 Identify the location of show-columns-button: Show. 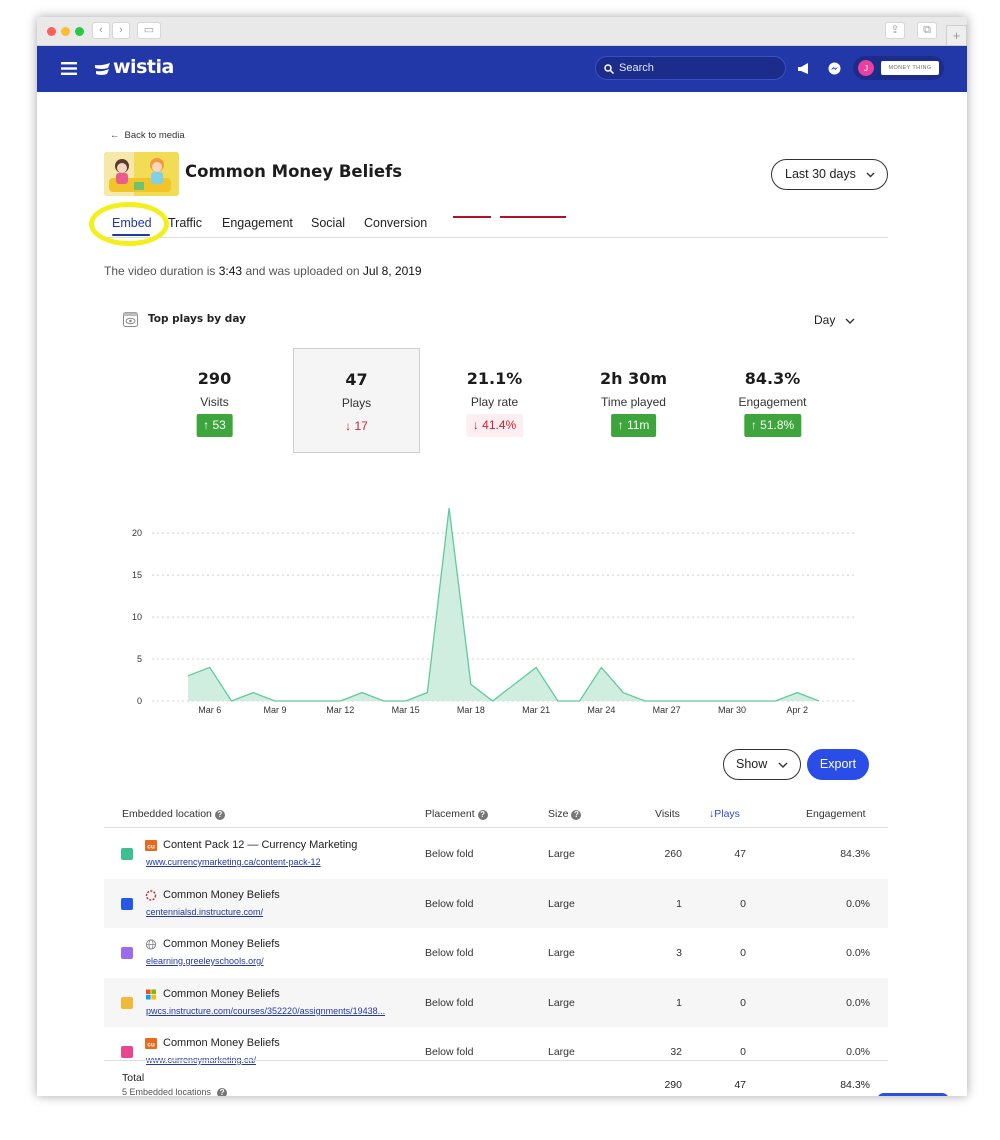
(762, 764).